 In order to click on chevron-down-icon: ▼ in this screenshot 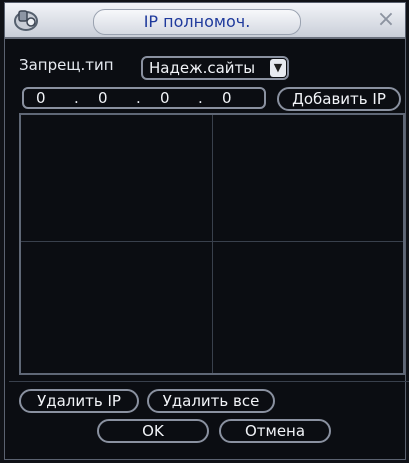, I will do `click(278, 68)`.